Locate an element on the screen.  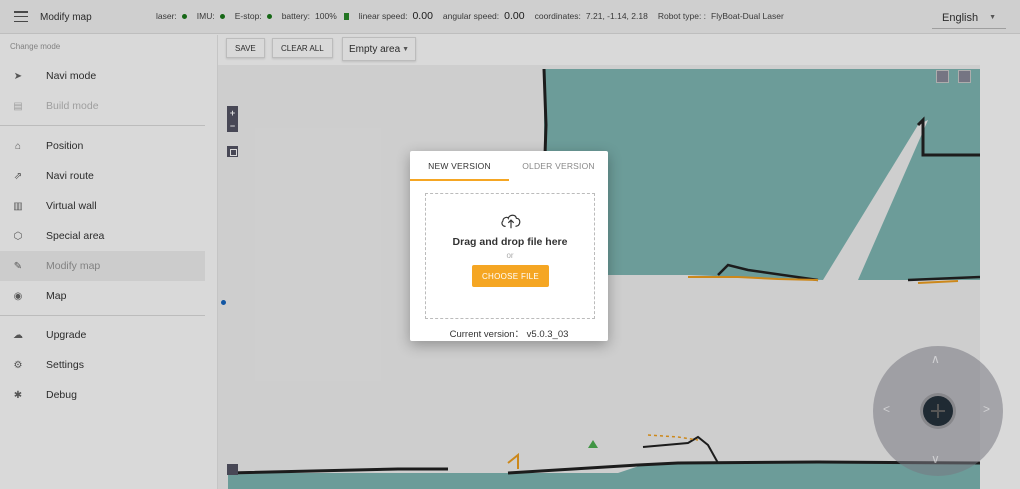
or-text: or is located at coordinates (510, 255).